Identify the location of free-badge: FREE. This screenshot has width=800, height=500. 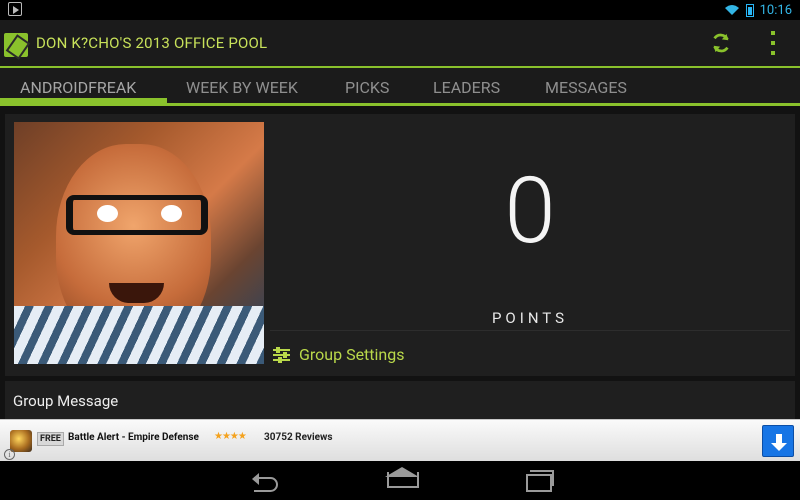
(50, 439).